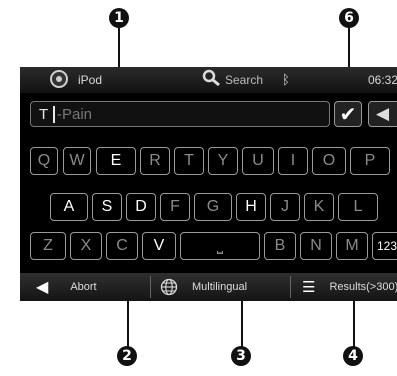  Describe the element at coordinates (309, 287) in the screenshot. I see `list-icon: ☰` at that location.